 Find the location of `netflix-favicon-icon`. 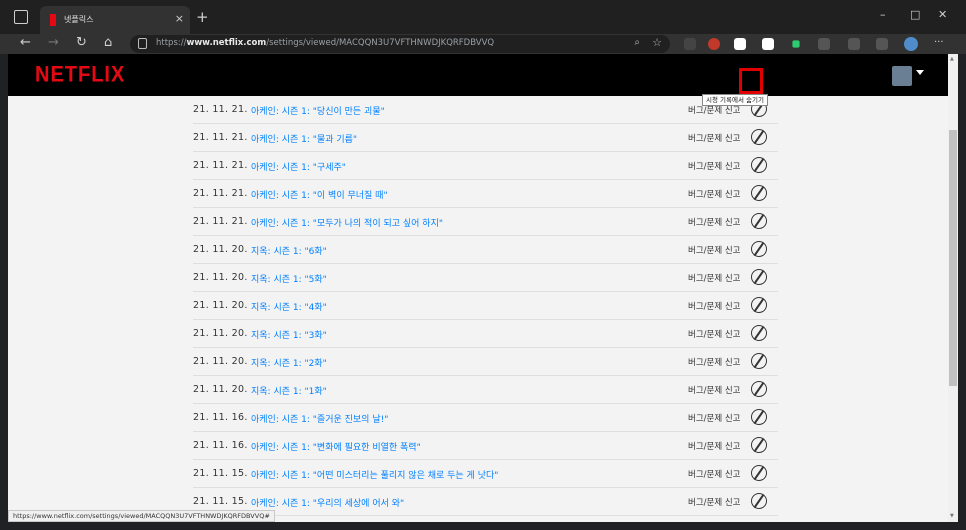

netflix-favicon-icon is located at coordinates (53, 20).